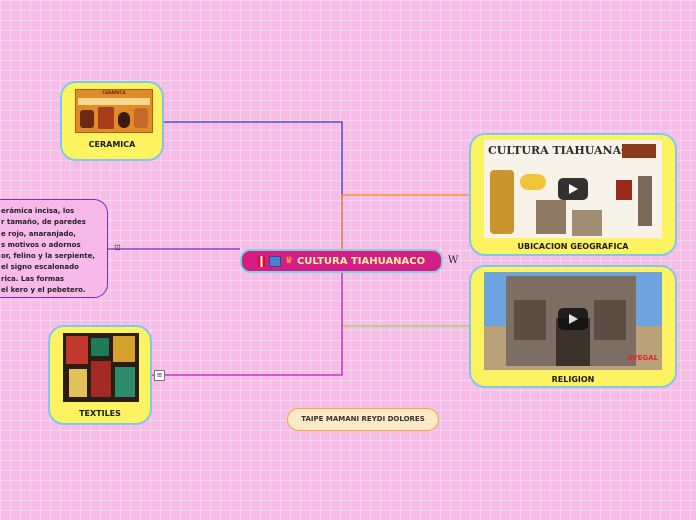 This screenshot has height=520, width=696. I want to click on ceramica-image: CERÁMICA, so click(114, 111).